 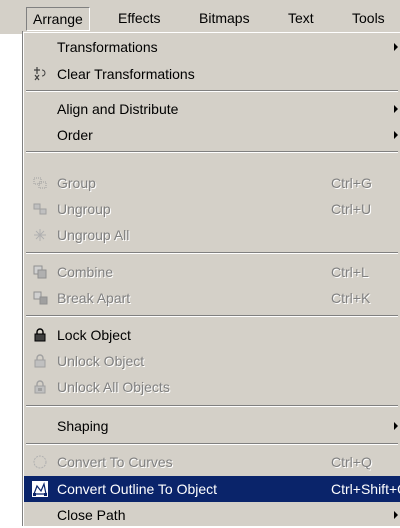 I want to click on menu-item-label: Convert Outline To Object, so click(x=137, y=489).